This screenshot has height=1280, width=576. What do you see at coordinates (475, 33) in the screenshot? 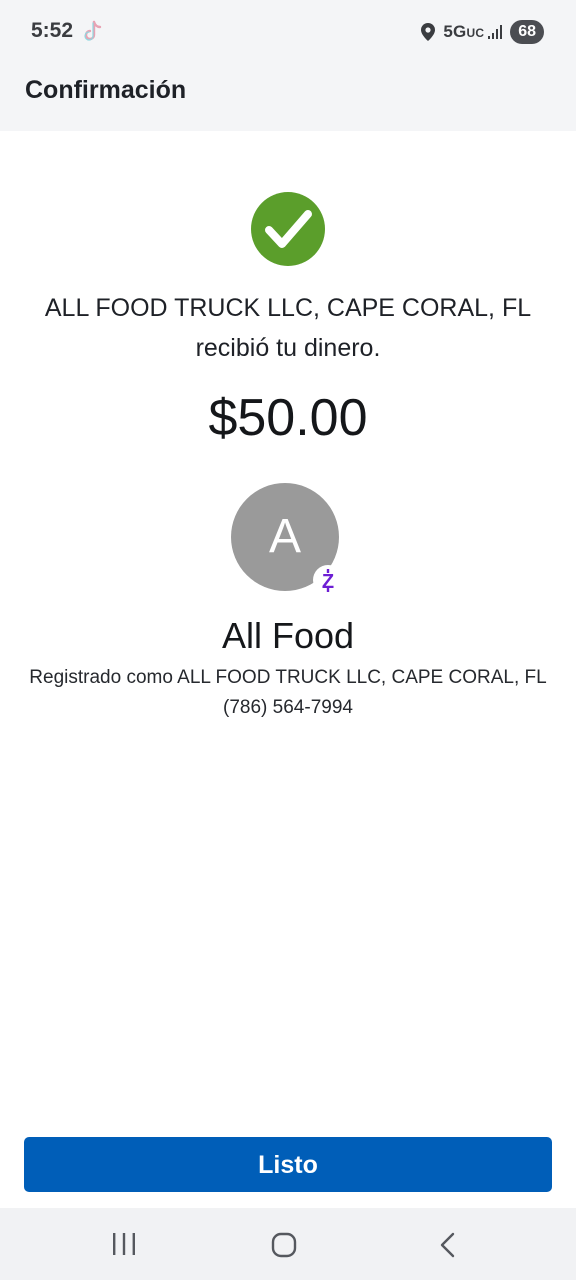
I see `network-suffix: UC` at bounding box center [475, 33].